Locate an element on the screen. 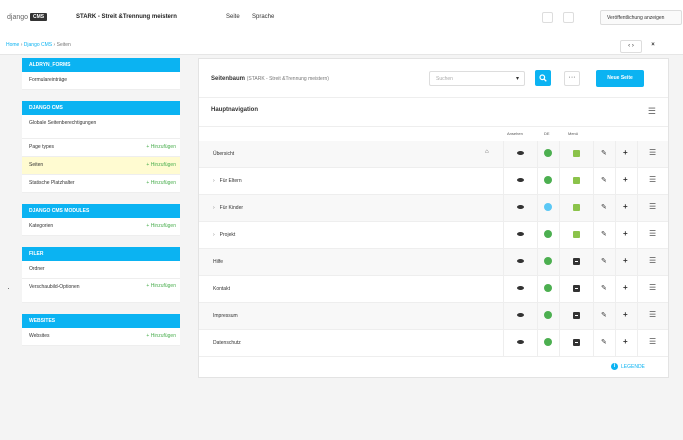 This screenshot has width=683, height=440. sidebar-item: Statische Platzhalter + Hinzufügen is located at coordinates (101, 184).